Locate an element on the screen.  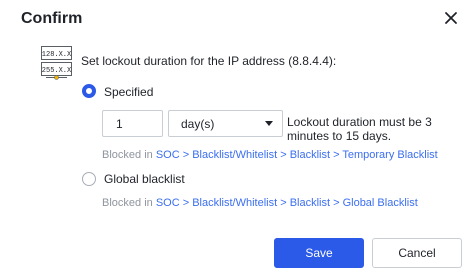
dialog-title: Confirm is located at coordinates (52, 18).